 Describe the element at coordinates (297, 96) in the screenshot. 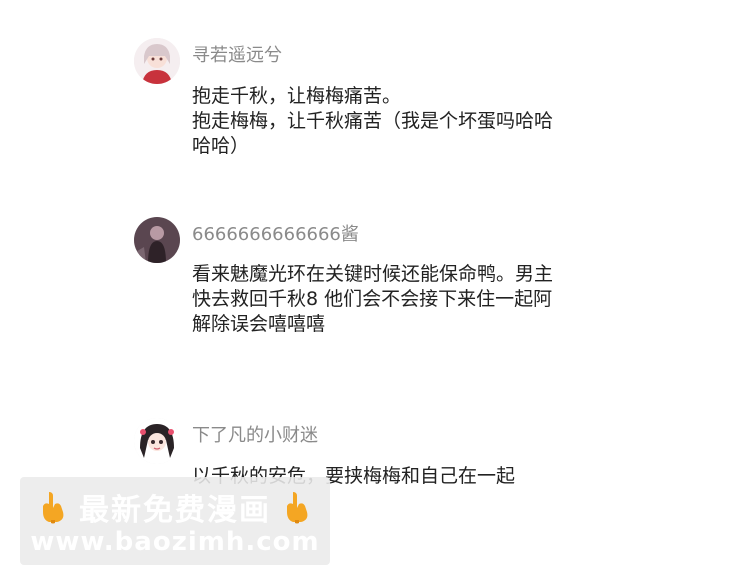

I see `comment-line: 抱走千秋，让梅梅痛苦。` at that location.